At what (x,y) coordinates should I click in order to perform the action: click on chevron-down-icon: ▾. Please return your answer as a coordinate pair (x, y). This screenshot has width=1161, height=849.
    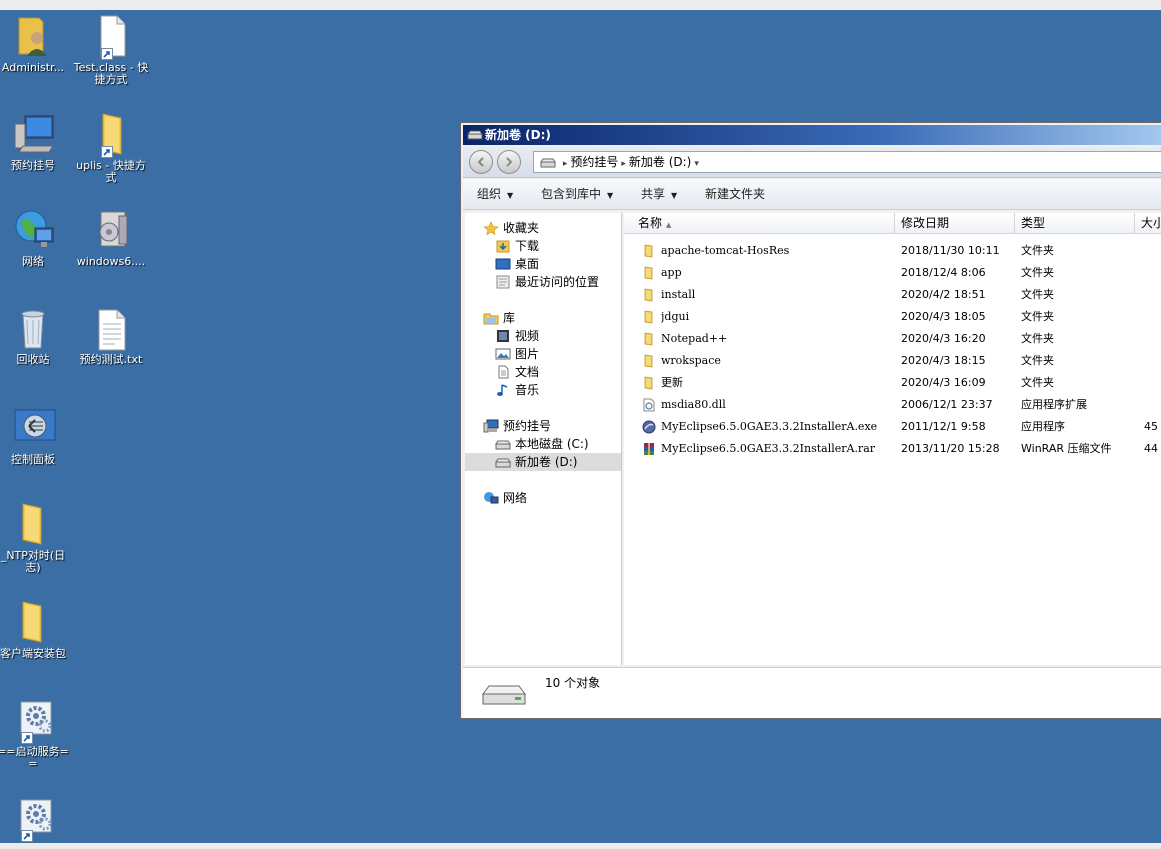
    Looking at the image, I should click on (696, 164).